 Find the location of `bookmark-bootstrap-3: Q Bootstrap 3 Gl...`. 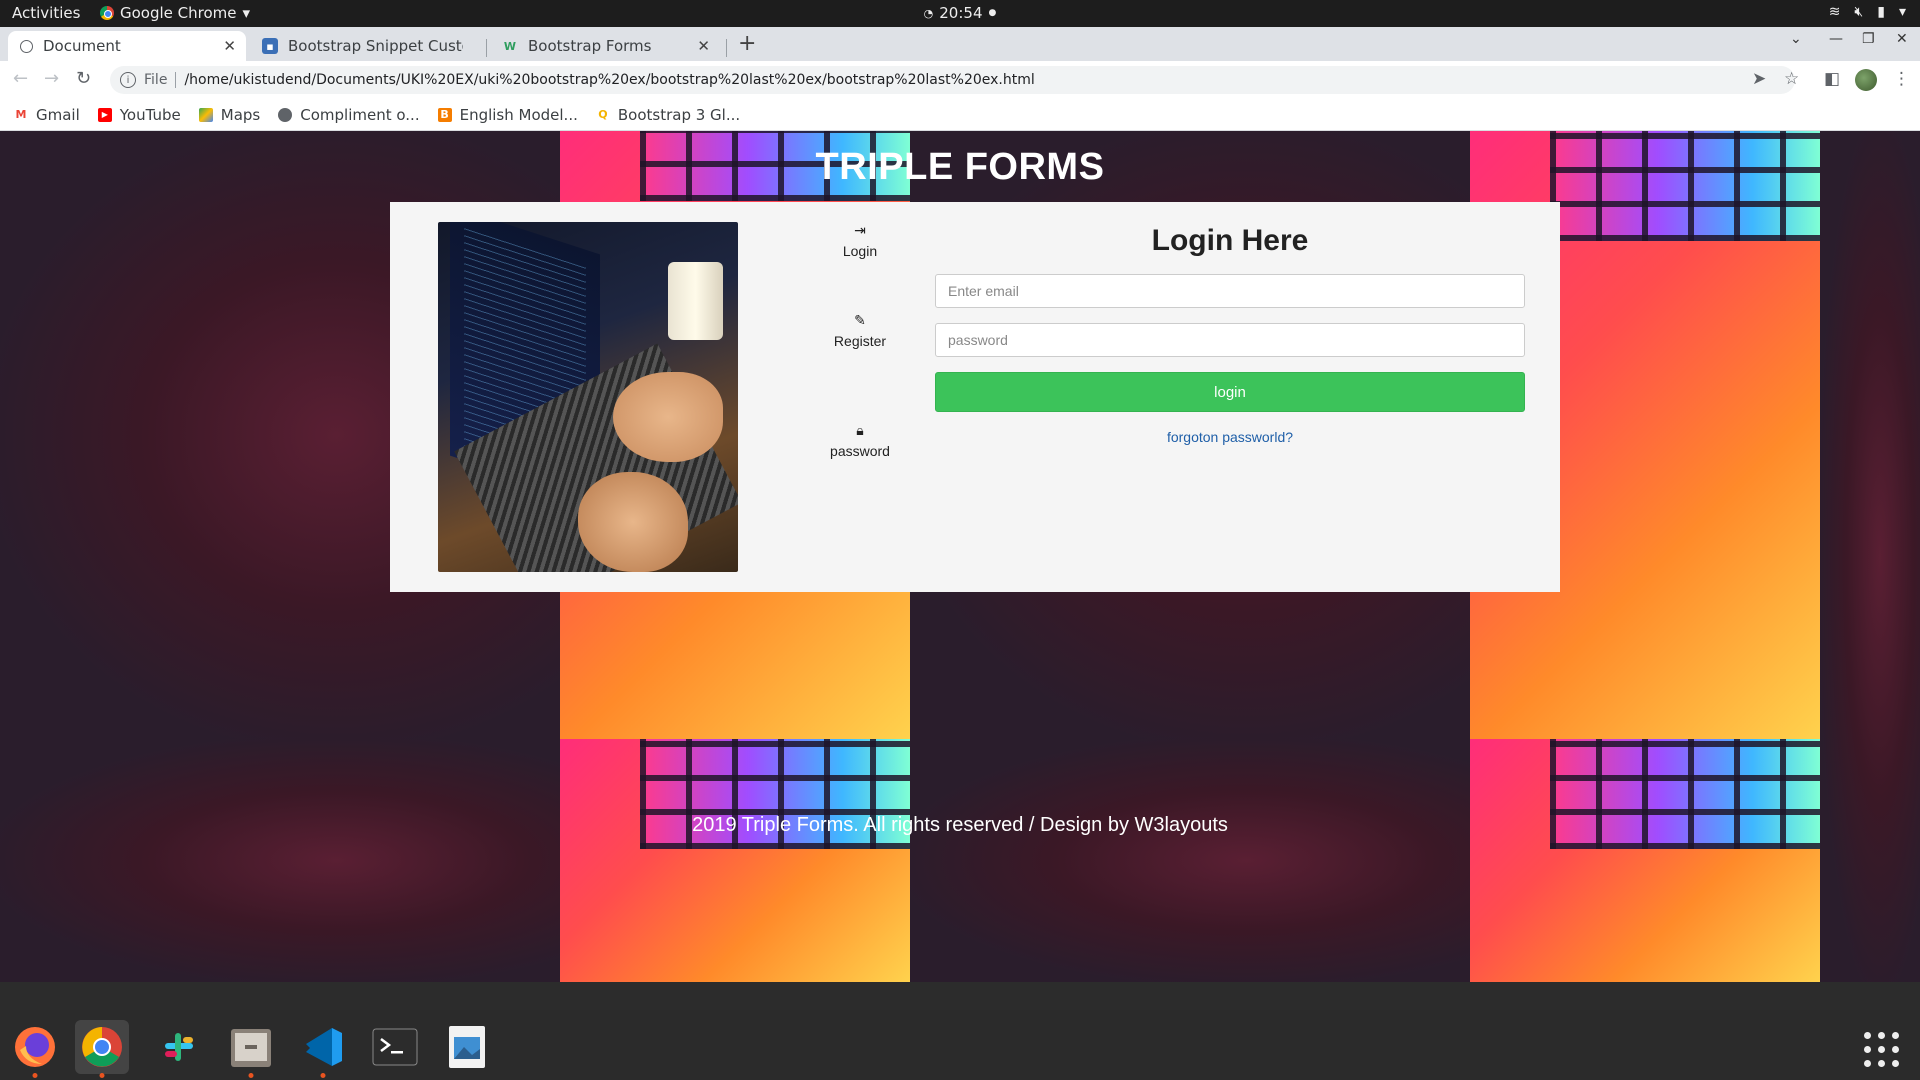

bookmark-bootstrap-3: Q Bootstrap 3 Gl... is located at coordinates (668, 115).